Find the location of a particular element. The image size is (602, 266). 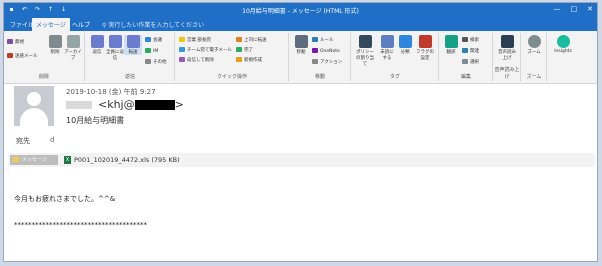

attachment-file: X P001_102019_4472.xls (795 KB) is located at coordinates (122, 160).